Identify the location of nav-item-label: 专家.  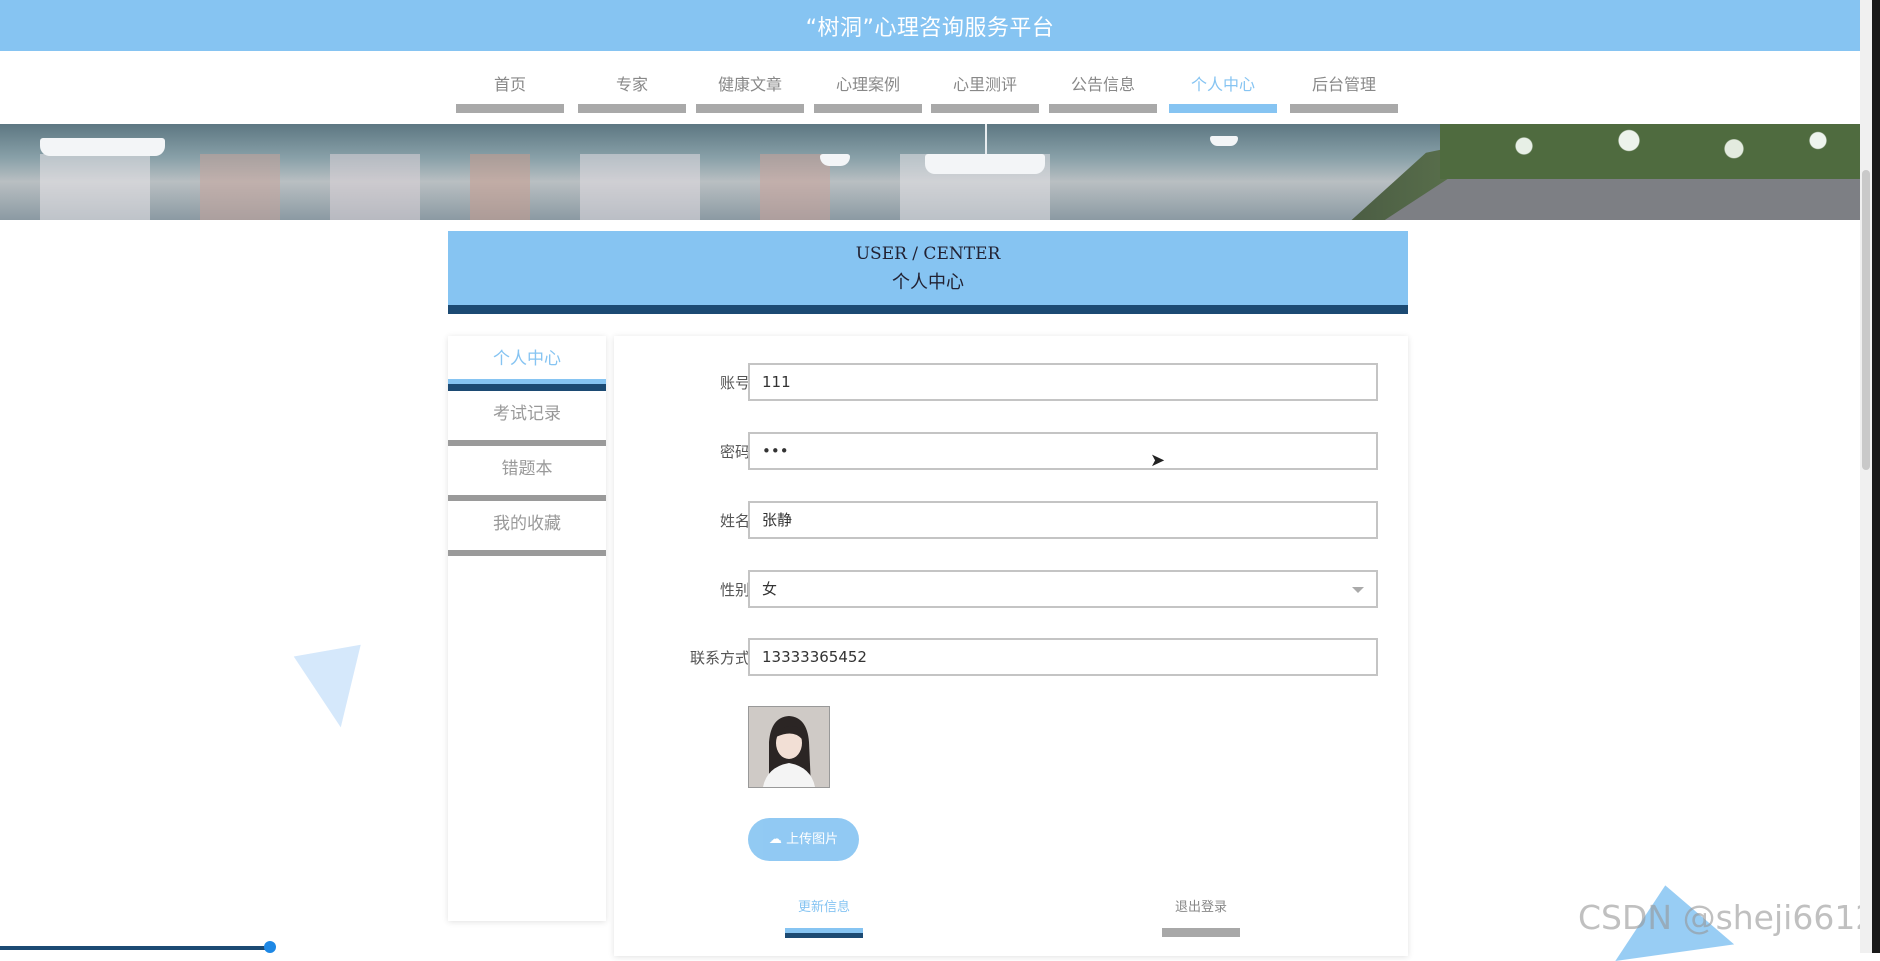
(631, 84).